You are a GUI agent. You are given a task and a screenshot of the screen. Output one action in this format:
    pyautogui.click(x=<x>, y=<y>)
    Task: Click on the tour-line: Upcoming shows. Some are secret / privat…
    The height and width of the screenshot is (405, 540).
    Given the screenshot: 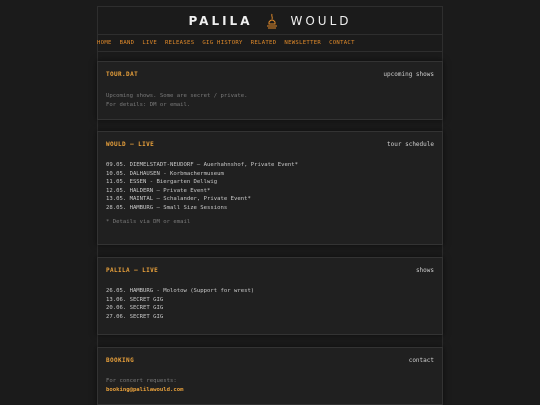 What is the action you would take?
    pyautogui.click(x=177, y=96)
    